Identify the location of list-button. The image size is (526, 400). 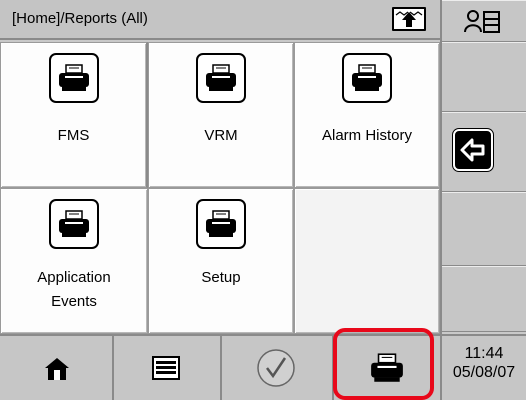
(168, 368).